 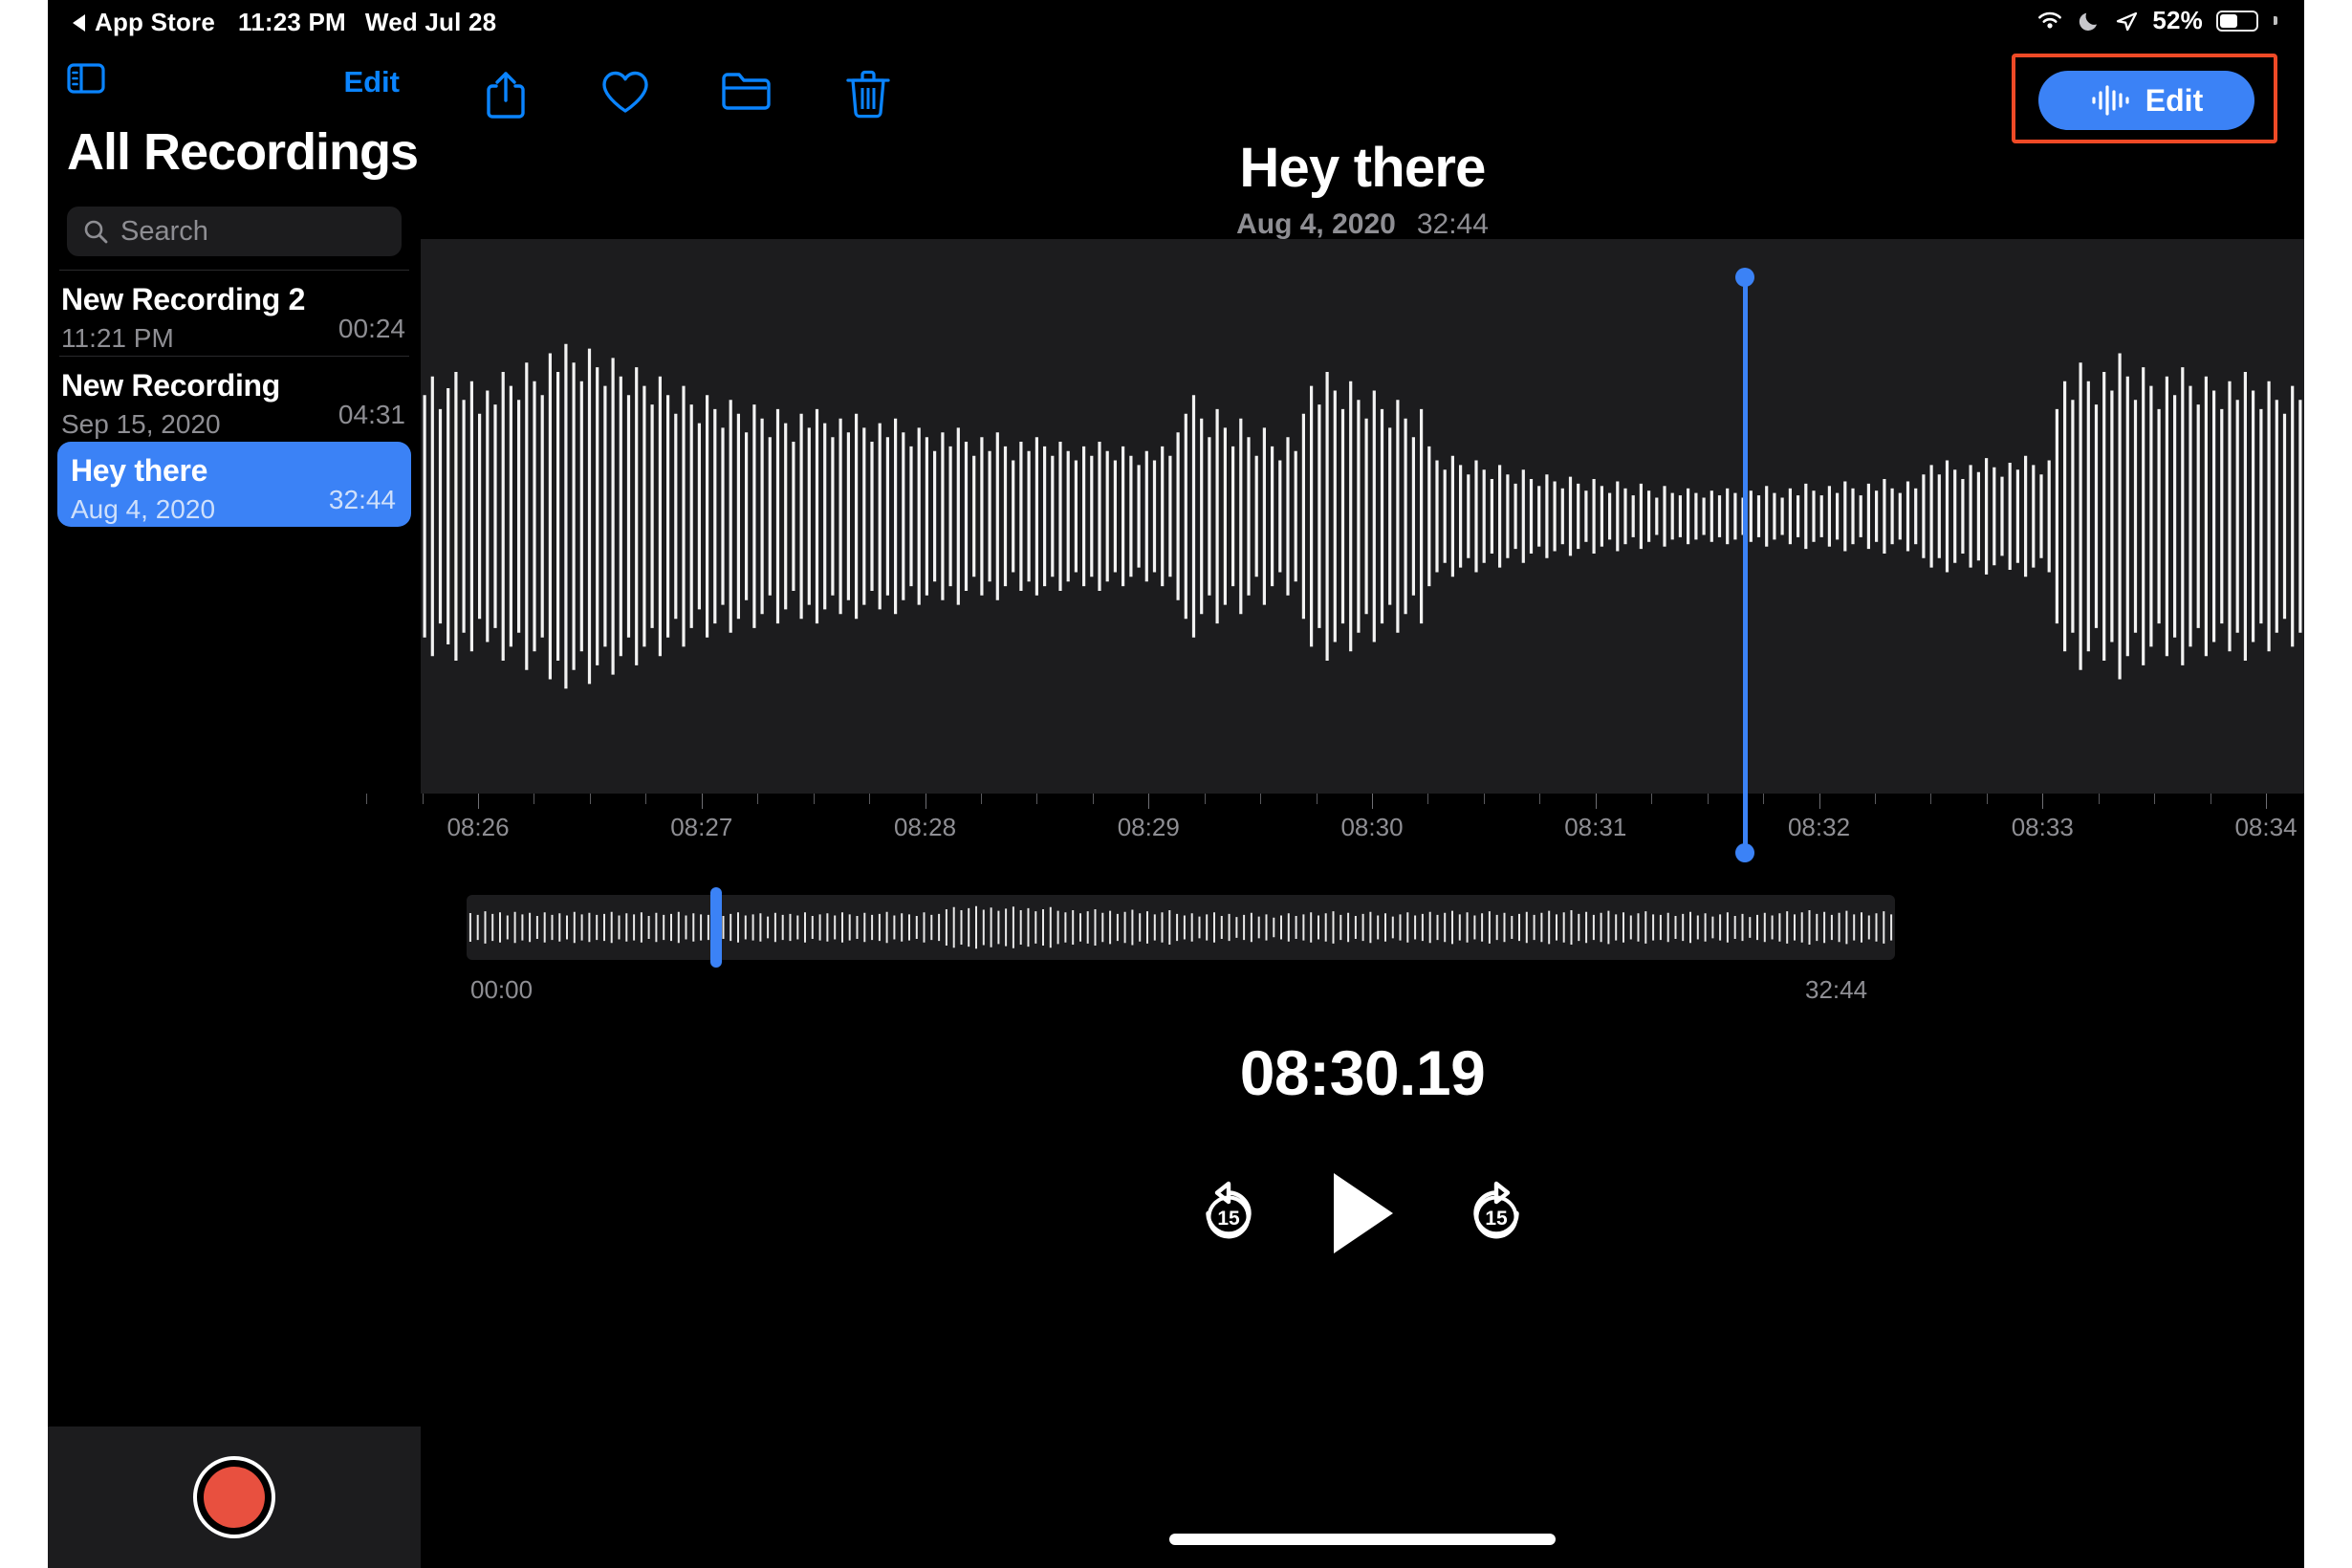 What do you see at coordinates (1819, 827) in the screenshot?
I see `axis-label: 08:32` at bounding box center [1819, 827].